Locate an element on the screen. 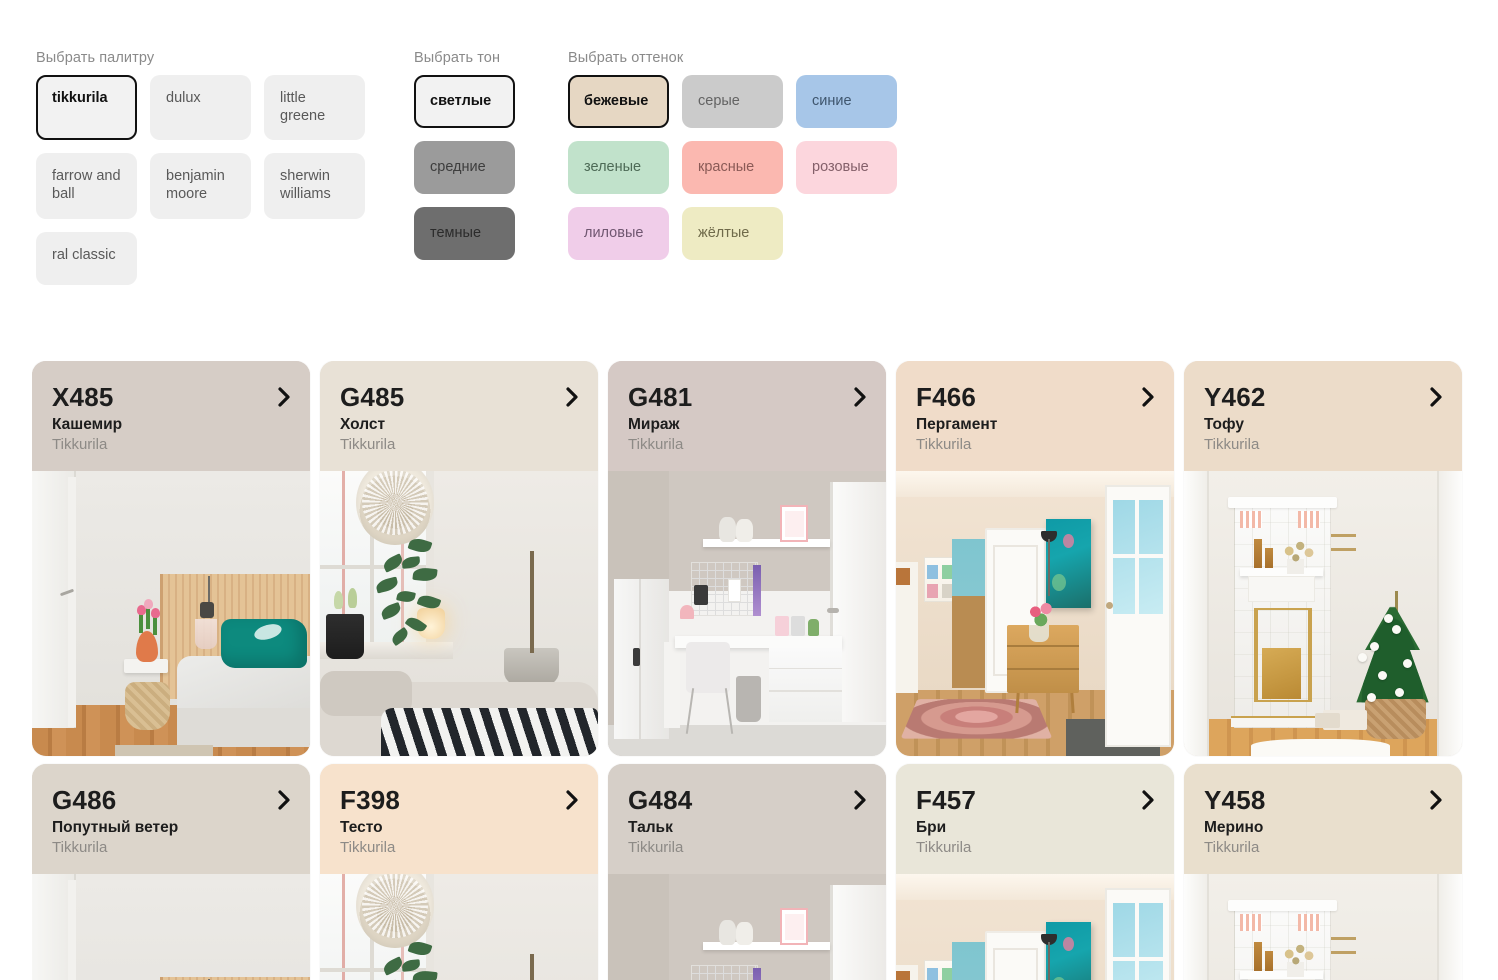  color-code: G481 is located at coordinates (660, 397).